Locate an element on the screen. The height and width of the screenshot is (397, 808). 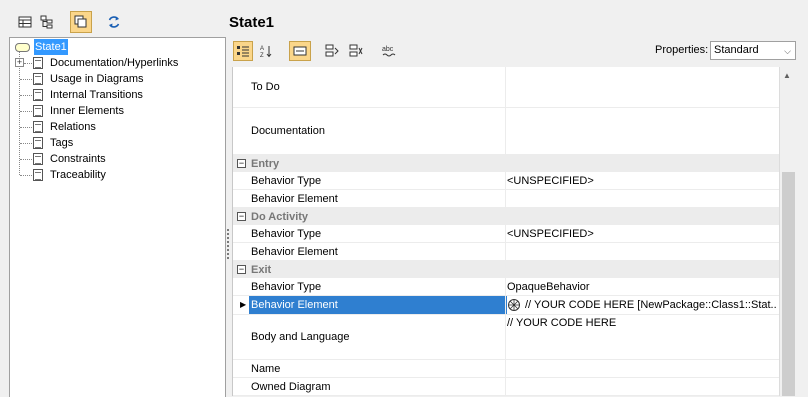
svg-text: Z is located at coordinates (262, 55).